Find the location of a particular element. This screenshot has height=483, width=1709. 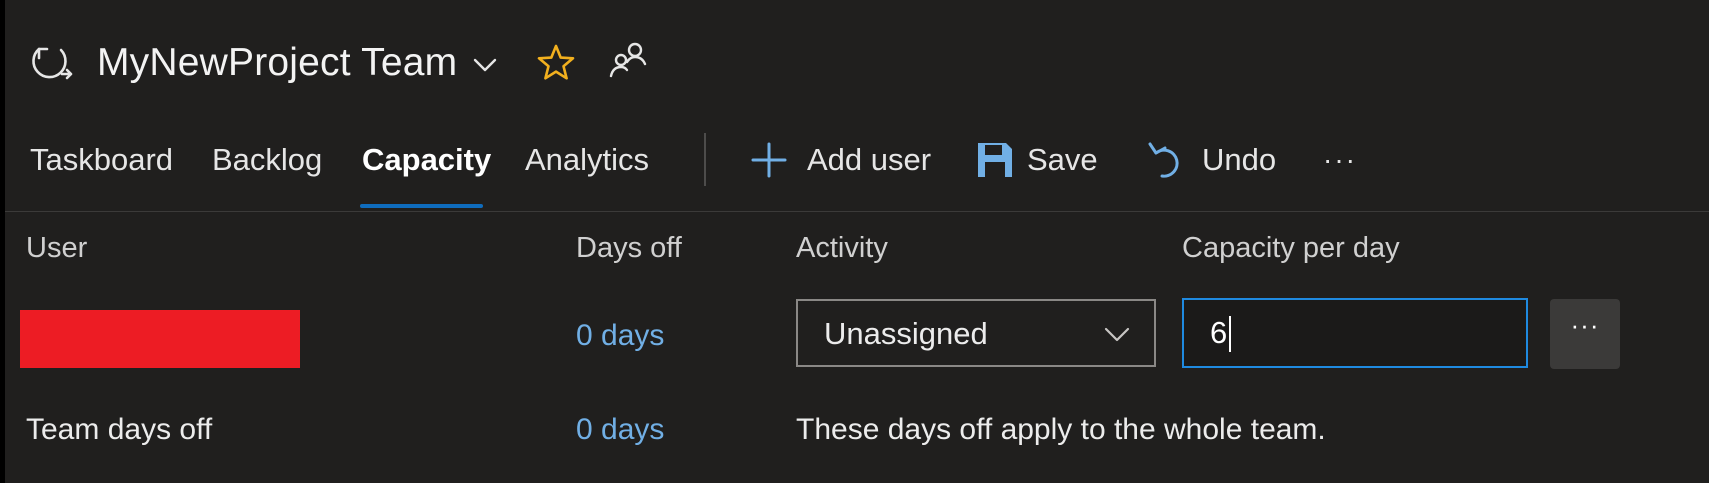

people-icon is located at coordinates (628, 60).